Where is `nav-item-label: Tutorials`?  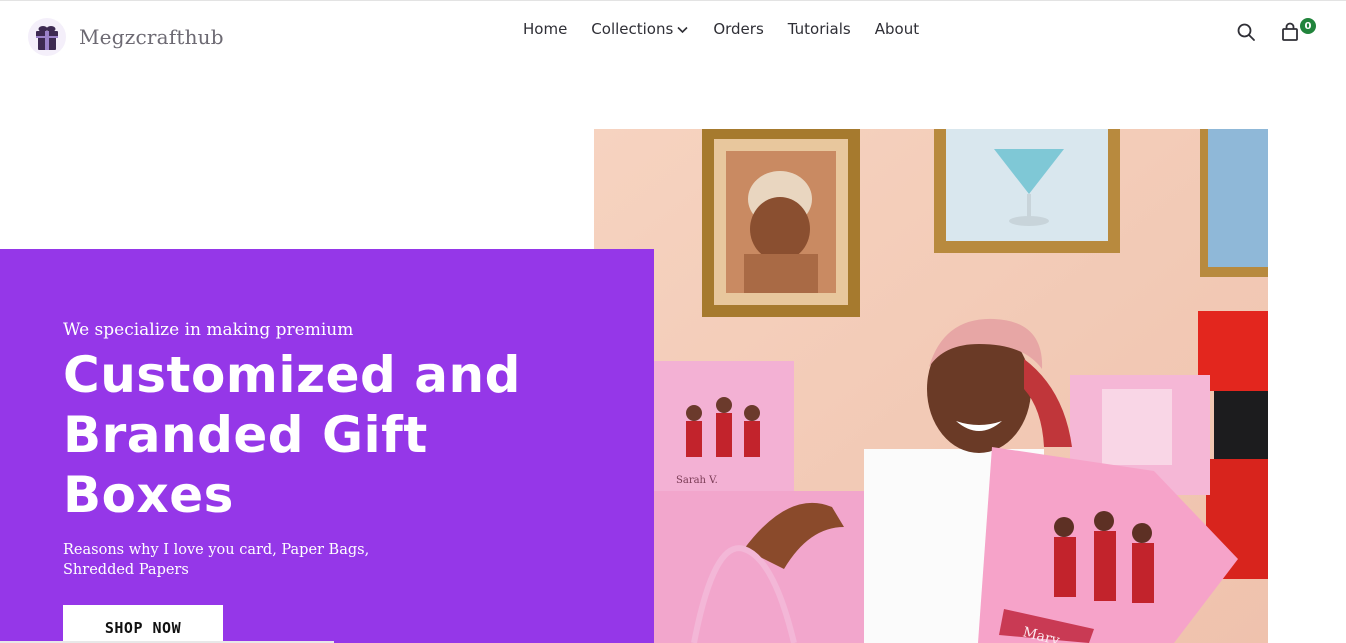 nav-item-label: Tutorials is located at coordinates (819, 29).